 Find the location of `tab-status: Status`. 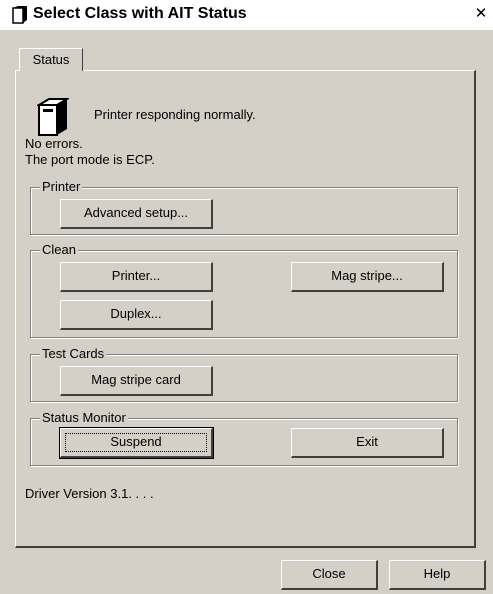

tab-status: Status is located at coordinates (51, 59).